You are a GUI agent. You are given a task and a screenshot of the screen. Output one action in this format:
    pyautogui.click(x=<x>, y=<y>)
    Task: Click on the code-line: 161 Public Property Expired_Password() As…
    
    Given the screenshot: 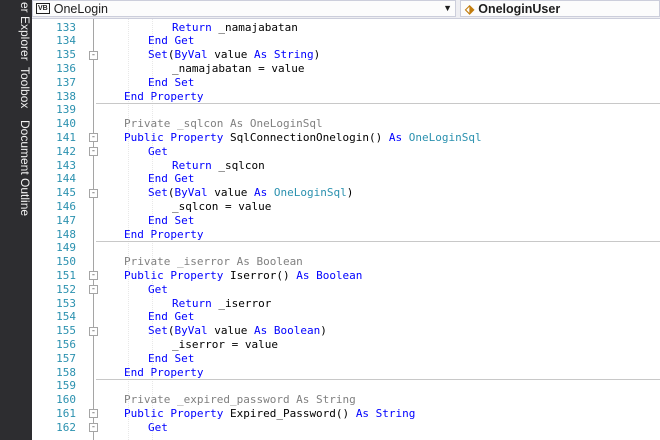 What is the action you would take?
    pyautogui.click(x=346, y=414)
    